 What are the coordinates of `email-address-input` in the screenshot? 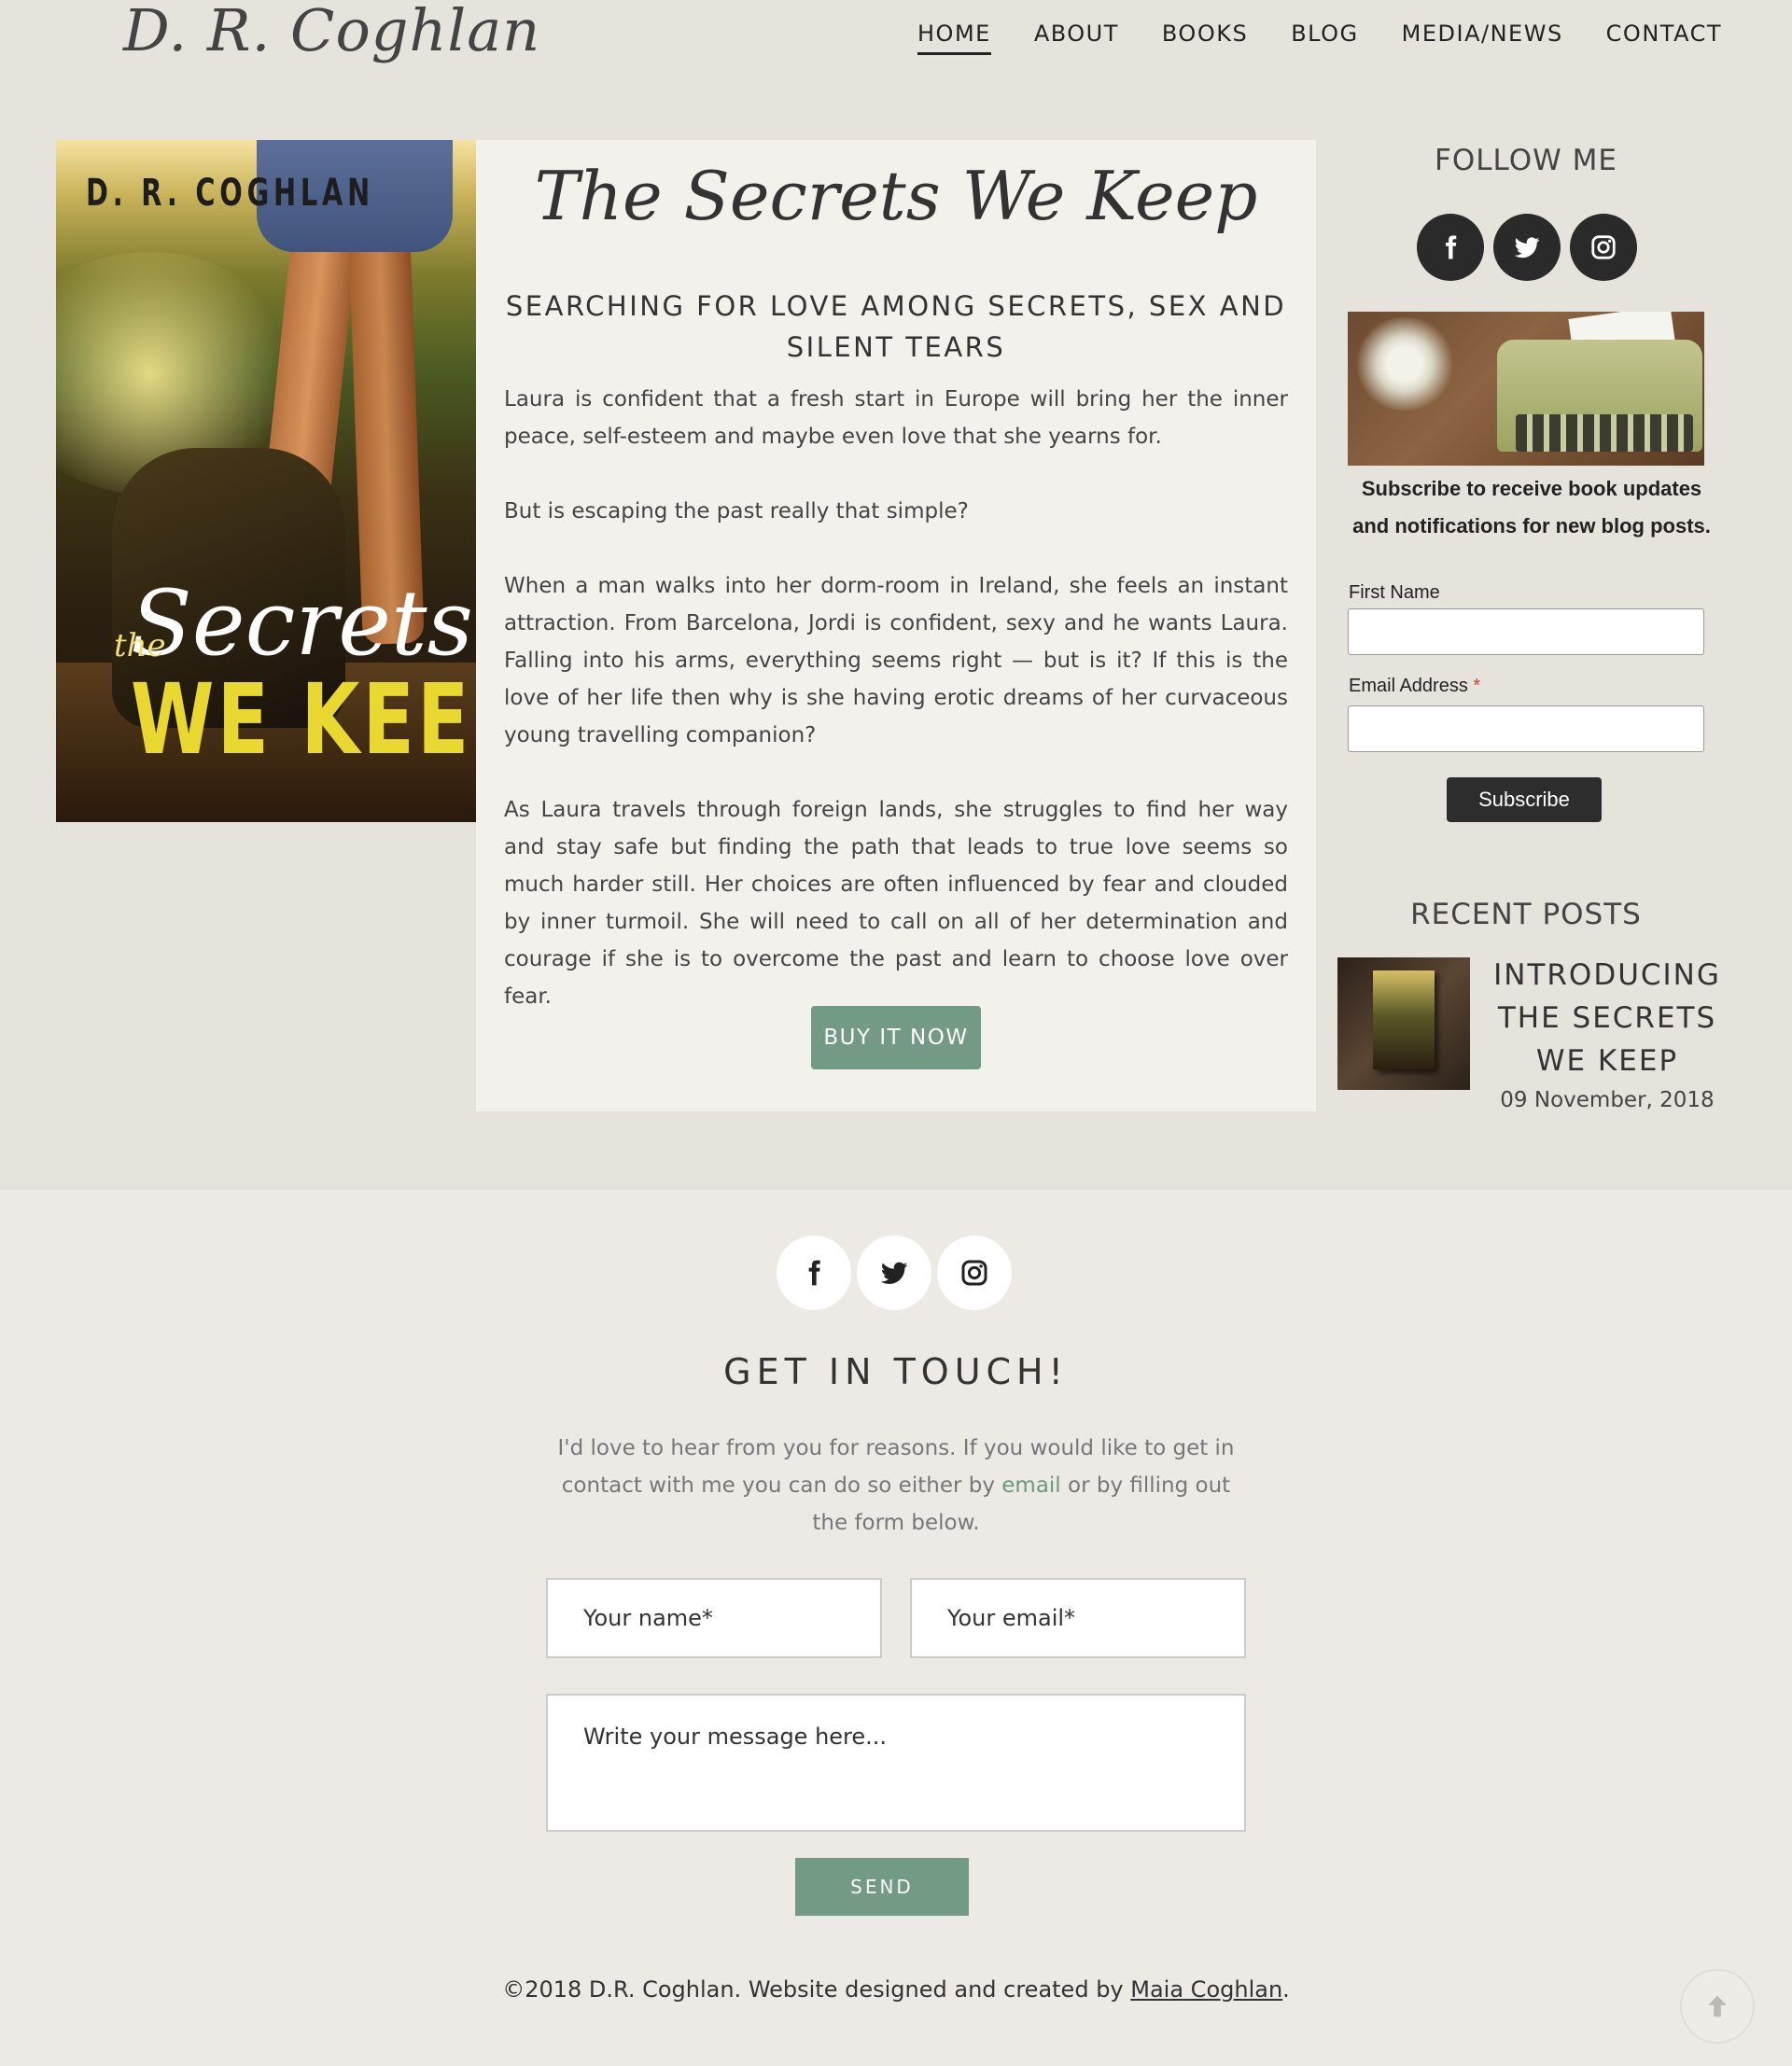 It's located at (1526, 728).